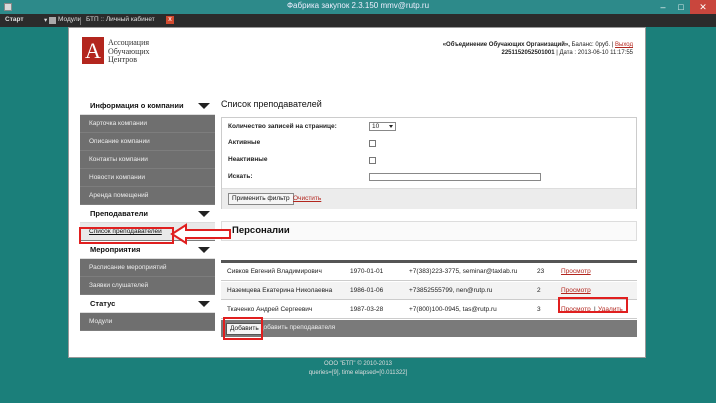  What do you see at coordinates (382, 126) in the screenshot?
I see `per-page-select: 10` at bounding box center [382, 126].